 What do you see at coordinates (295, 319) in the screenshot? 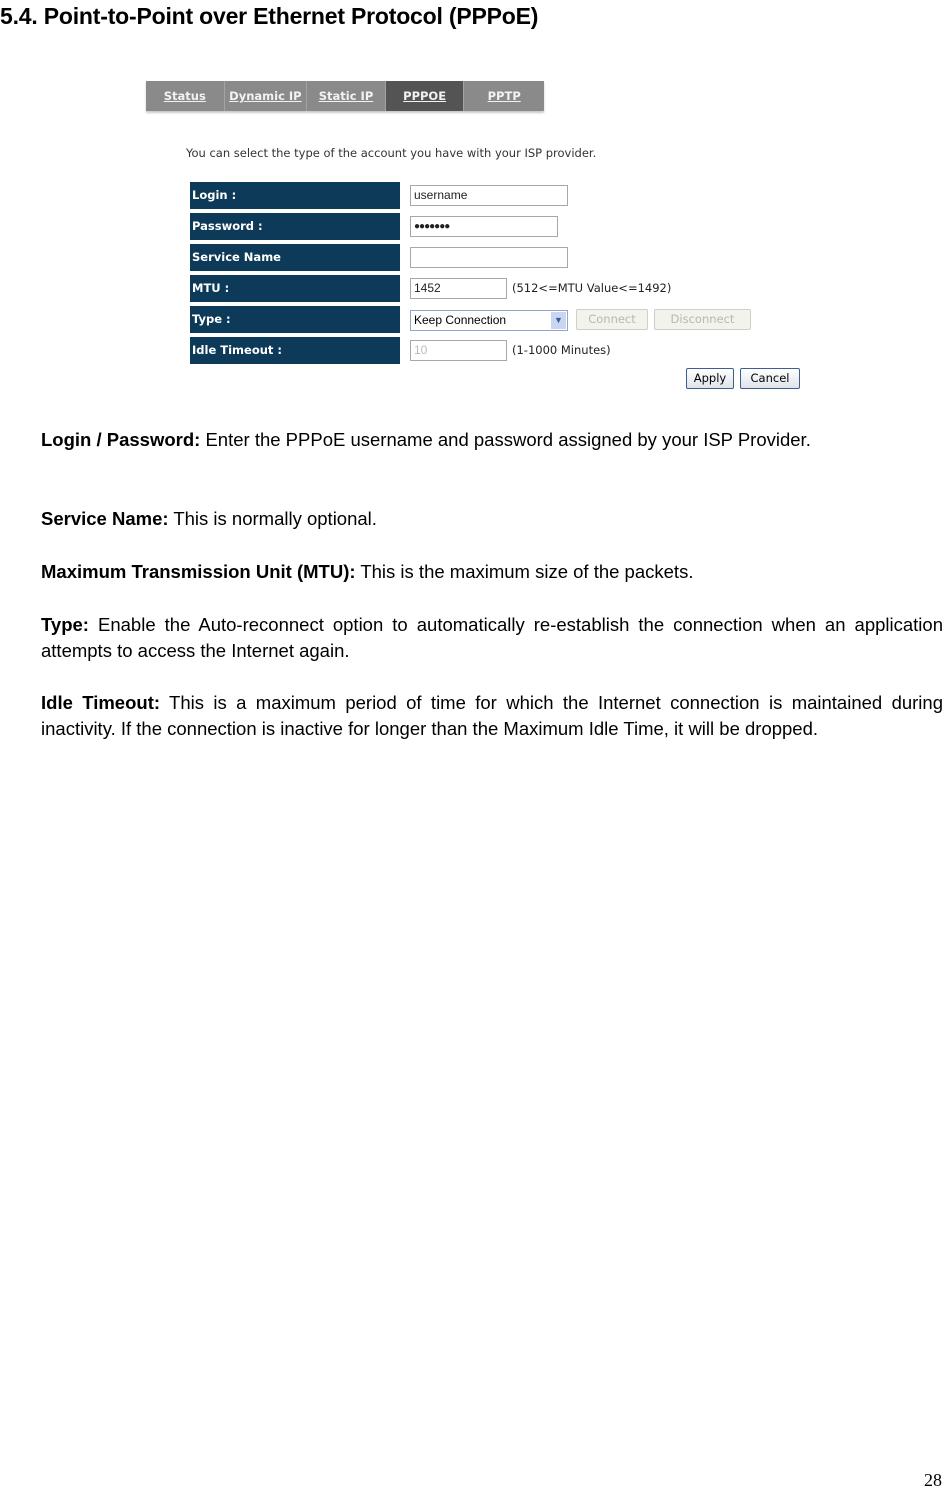
I see `type-label: Type :` at bounding box center [295, 319].